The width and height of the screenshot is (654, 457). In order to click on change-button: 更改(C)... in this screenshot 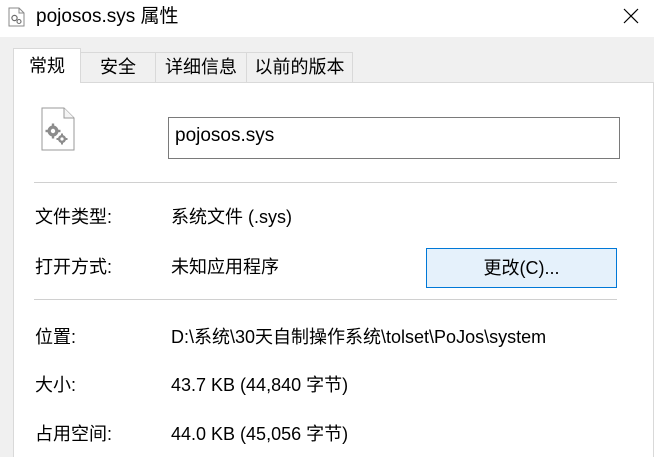, I will do `click(521, 268)`.